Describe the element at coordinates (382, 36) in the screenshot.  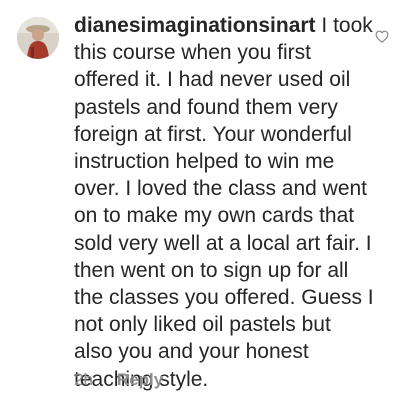
I see `heart-outline-icon` at that location.